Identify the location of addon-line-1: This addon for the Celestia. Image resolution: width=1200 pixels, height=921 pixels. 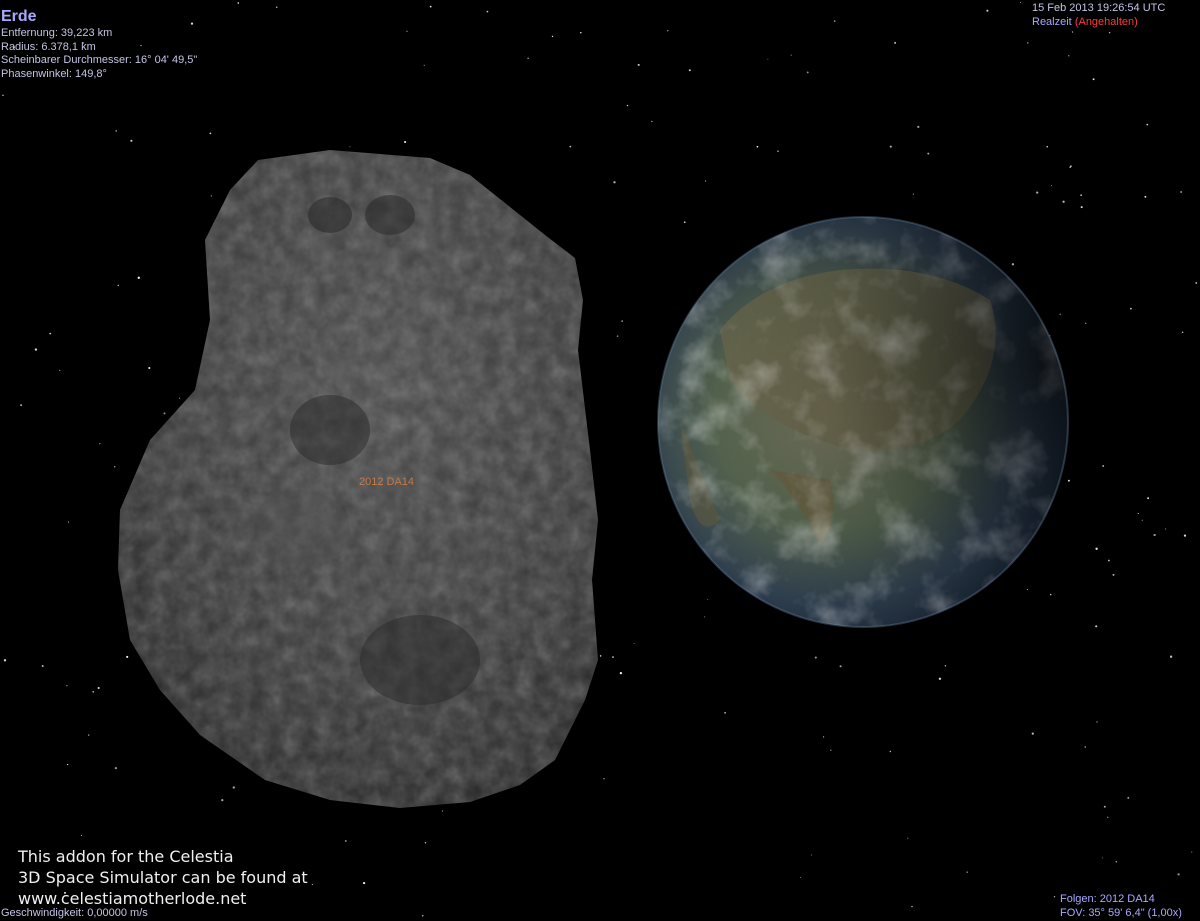
(126, 856).